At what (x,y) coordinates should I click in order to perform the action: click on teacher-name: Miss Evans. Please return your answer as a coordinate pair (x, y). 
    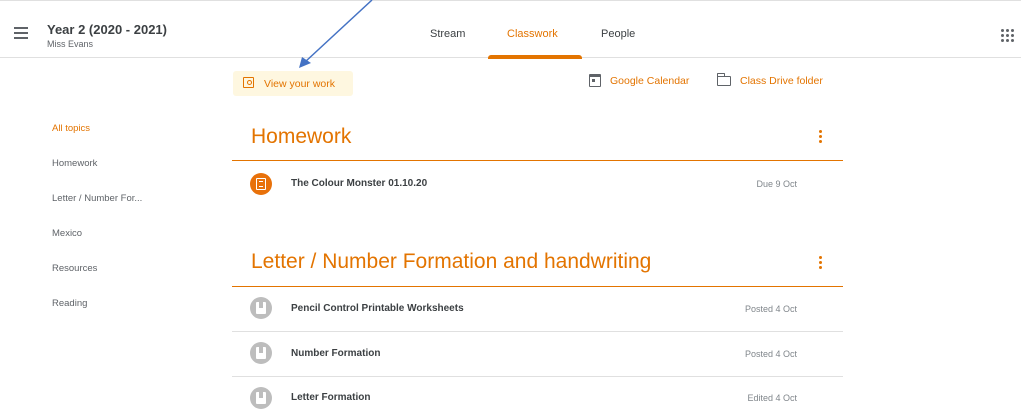
    Looking at the image, I should click on (70, 44).